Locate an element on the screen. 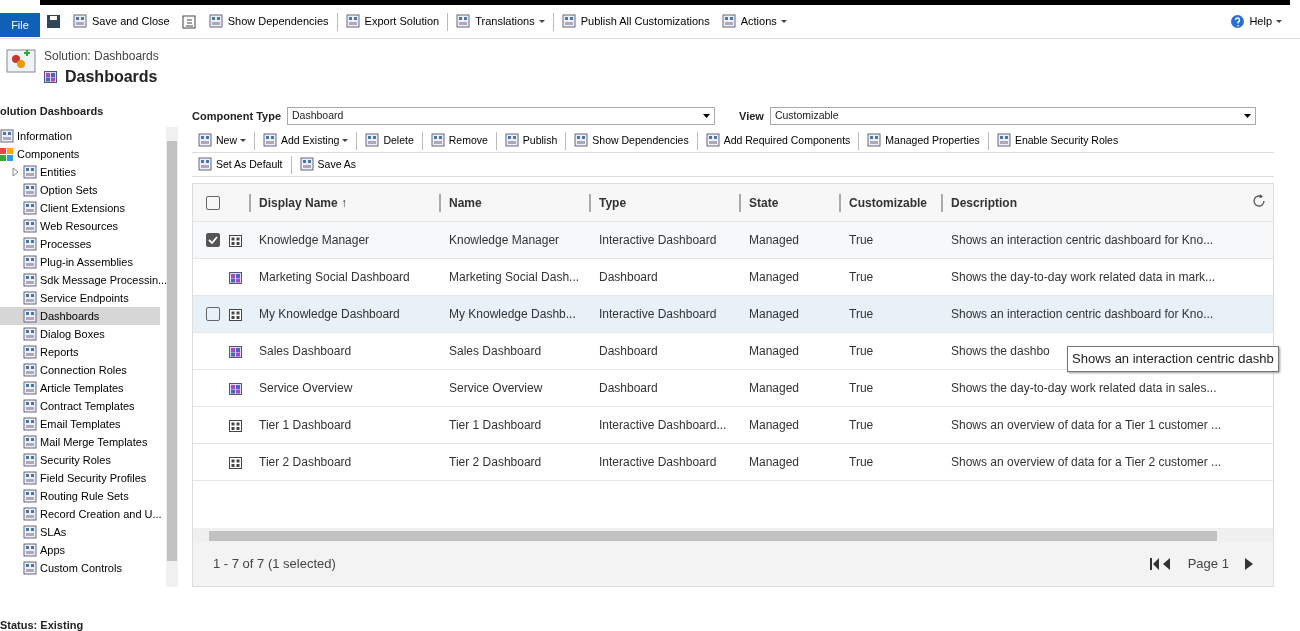 The height and width of the screenshot is (631, 1300). sidebar-item: Custom Controls is located at coordinates (80, 568).